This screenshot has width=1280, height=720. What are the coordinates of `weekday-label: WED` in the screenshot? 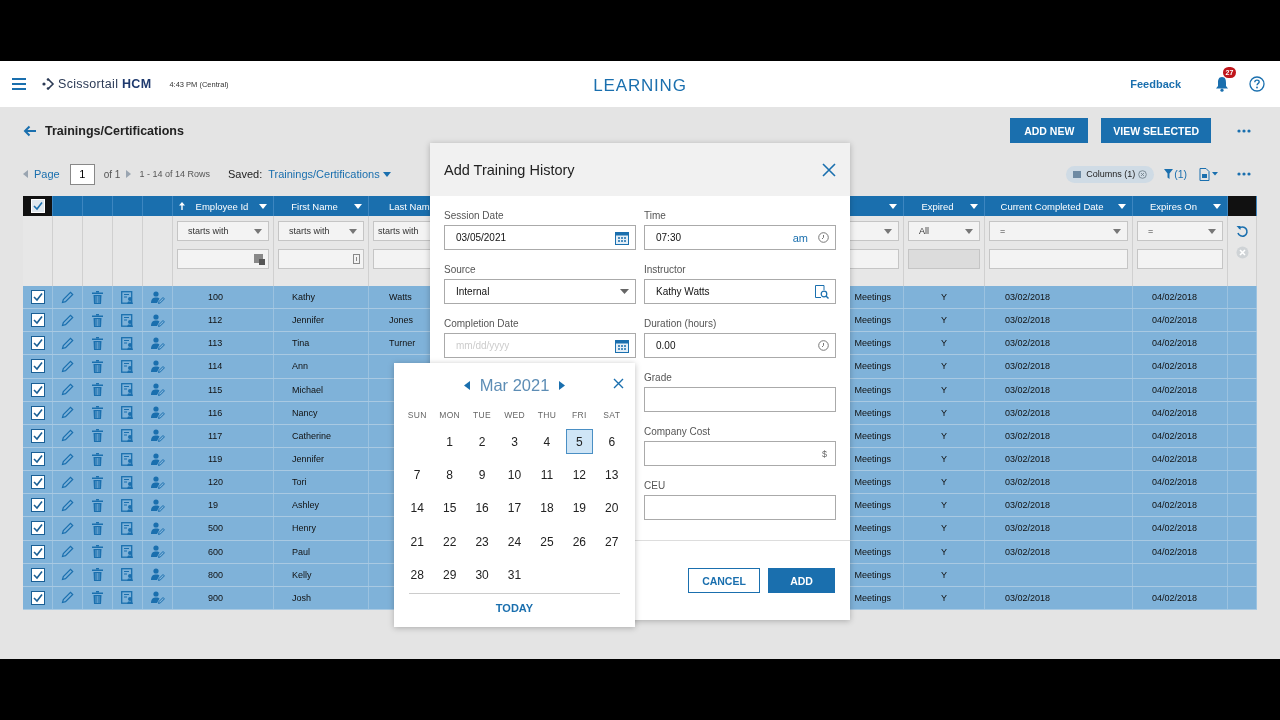 It's located at (514, 415).